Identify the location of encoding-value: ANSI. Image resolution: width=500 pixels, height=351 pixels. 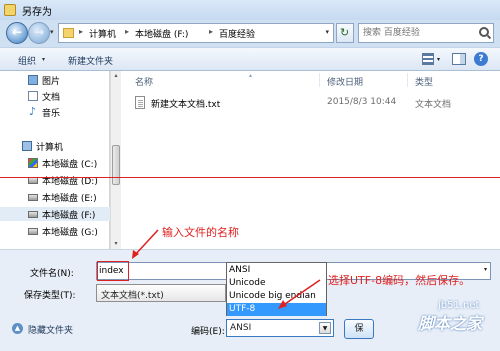
(241, 328).